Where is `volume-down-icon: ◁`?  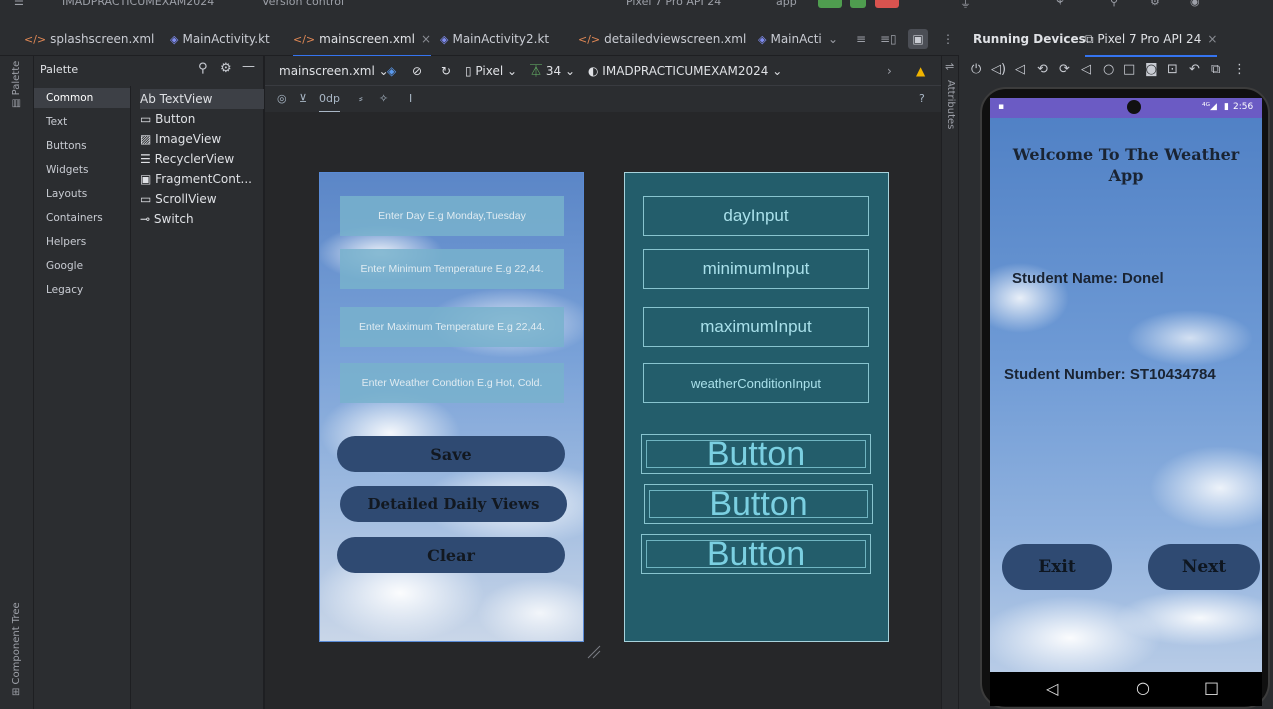
volume-down-icon: ◁ is located at coordinates (1020, 69).